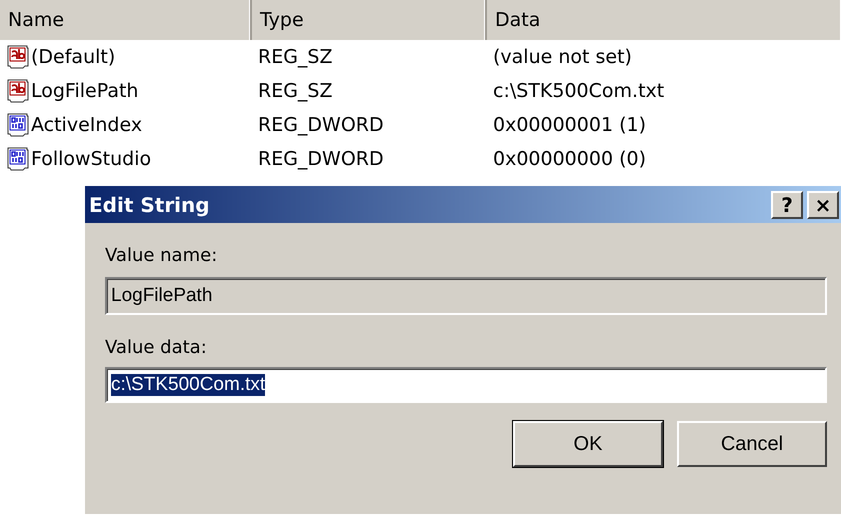 This screenshot has height=516, width=841. What do you see at coordinates (787, 204) in the screenshot?
I see `help-button: ?` at bounding box center [787, 204].